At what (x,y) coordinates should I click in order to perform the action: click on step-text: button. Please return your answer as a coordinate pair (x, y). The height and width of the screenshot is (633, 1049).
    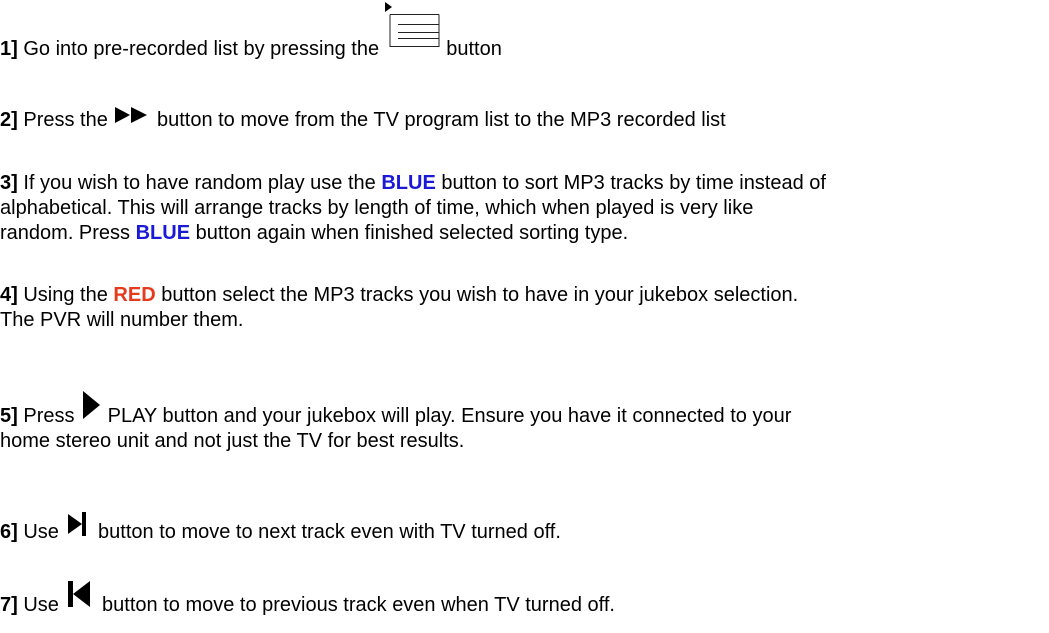
    Looking at the image, I should click on (471, 49).